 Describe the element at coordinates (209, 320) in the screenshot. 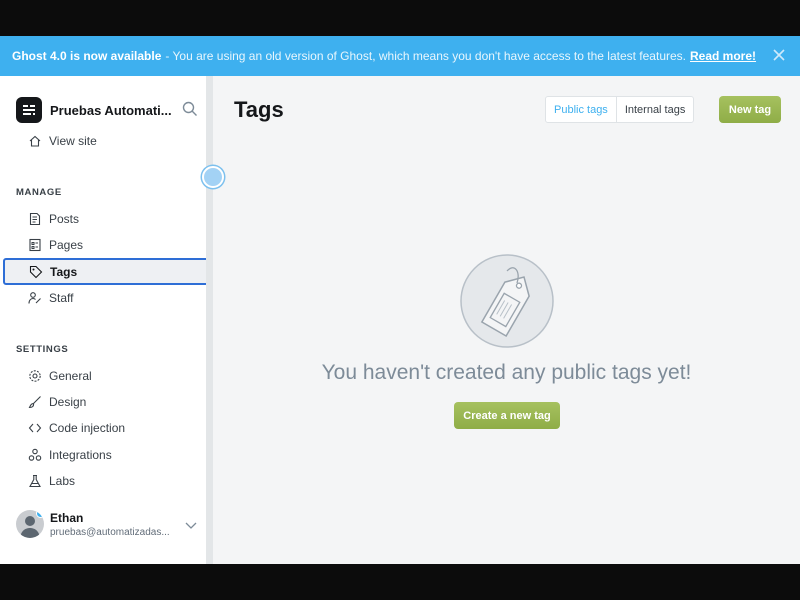

I see `sidebar-resize-edge` at that location.